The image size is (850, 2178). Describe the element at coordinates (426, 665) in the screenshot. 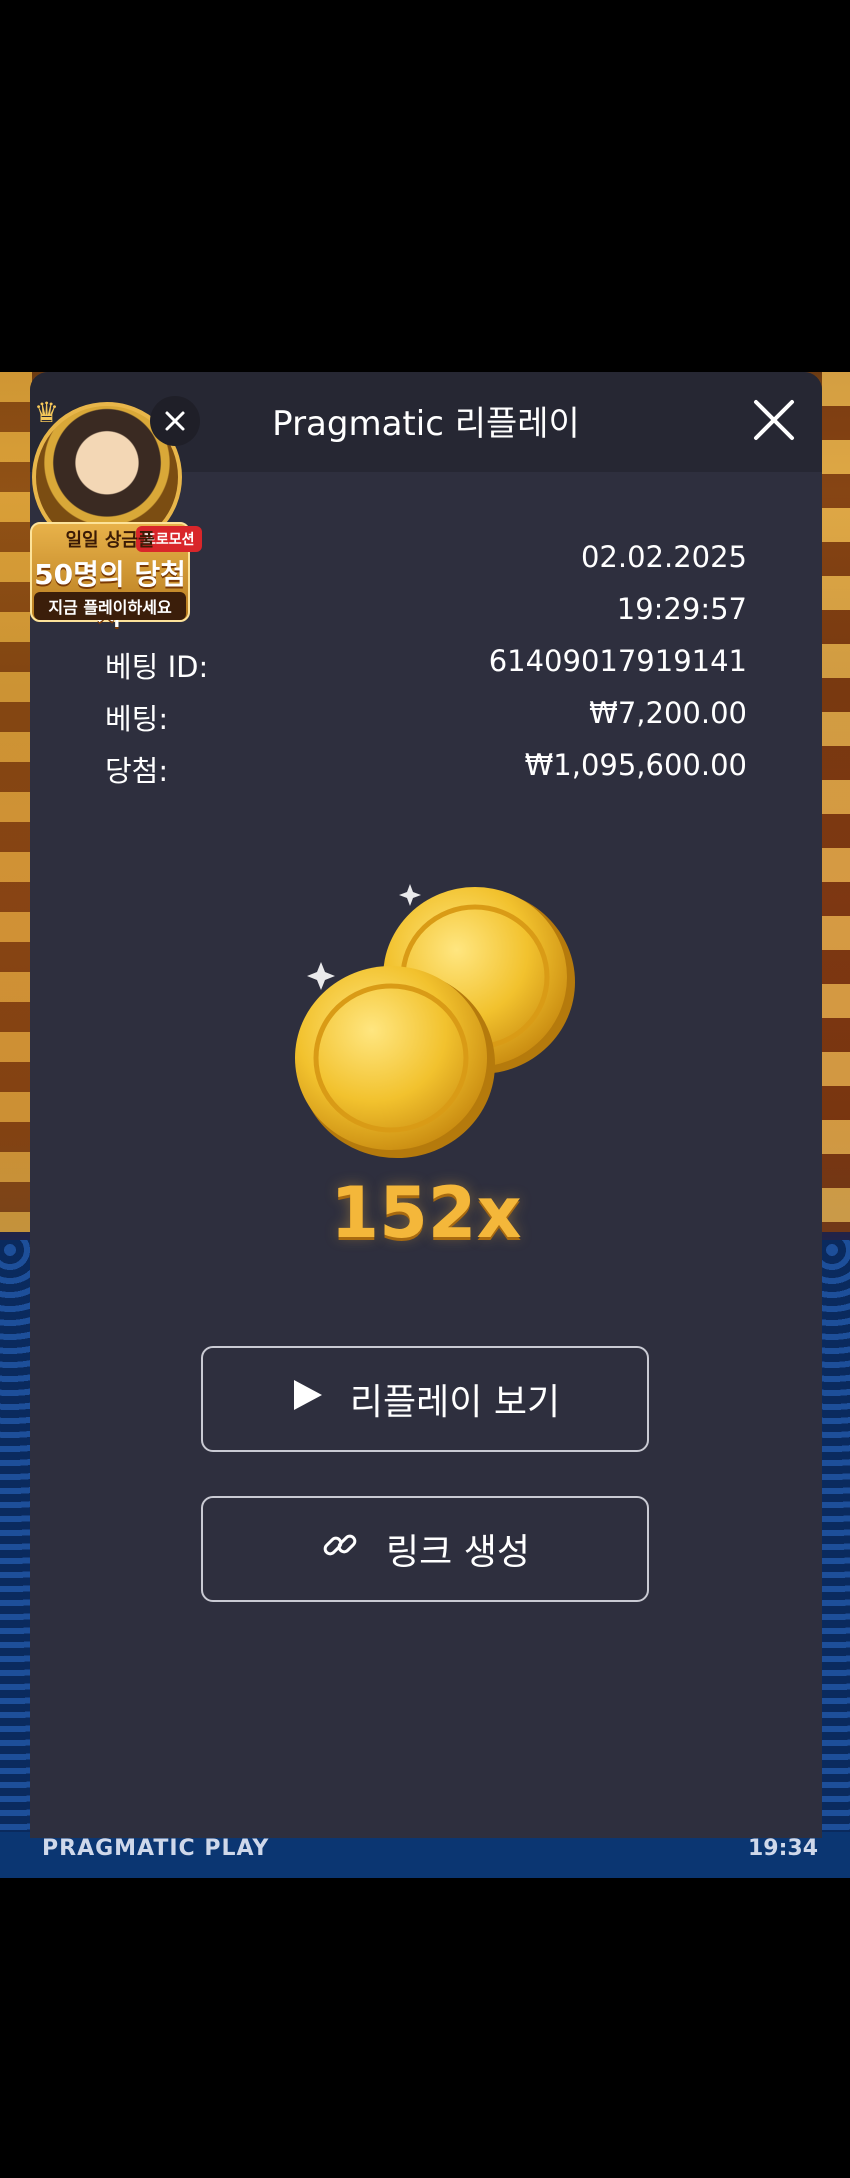

I see `info-row-bet-id: 베팅 ID: 61409017919141` at that location.